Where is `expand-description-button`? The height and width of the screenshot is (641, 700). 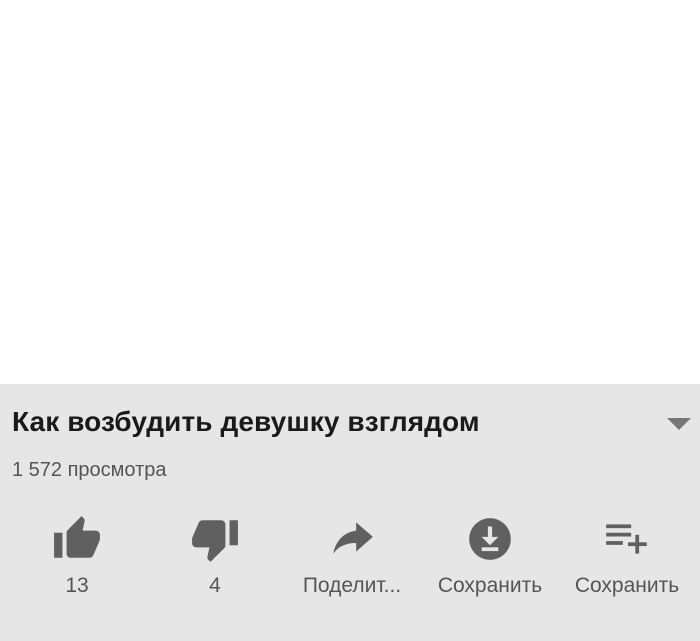 expand-description-button is located at coordinates (679, 424).